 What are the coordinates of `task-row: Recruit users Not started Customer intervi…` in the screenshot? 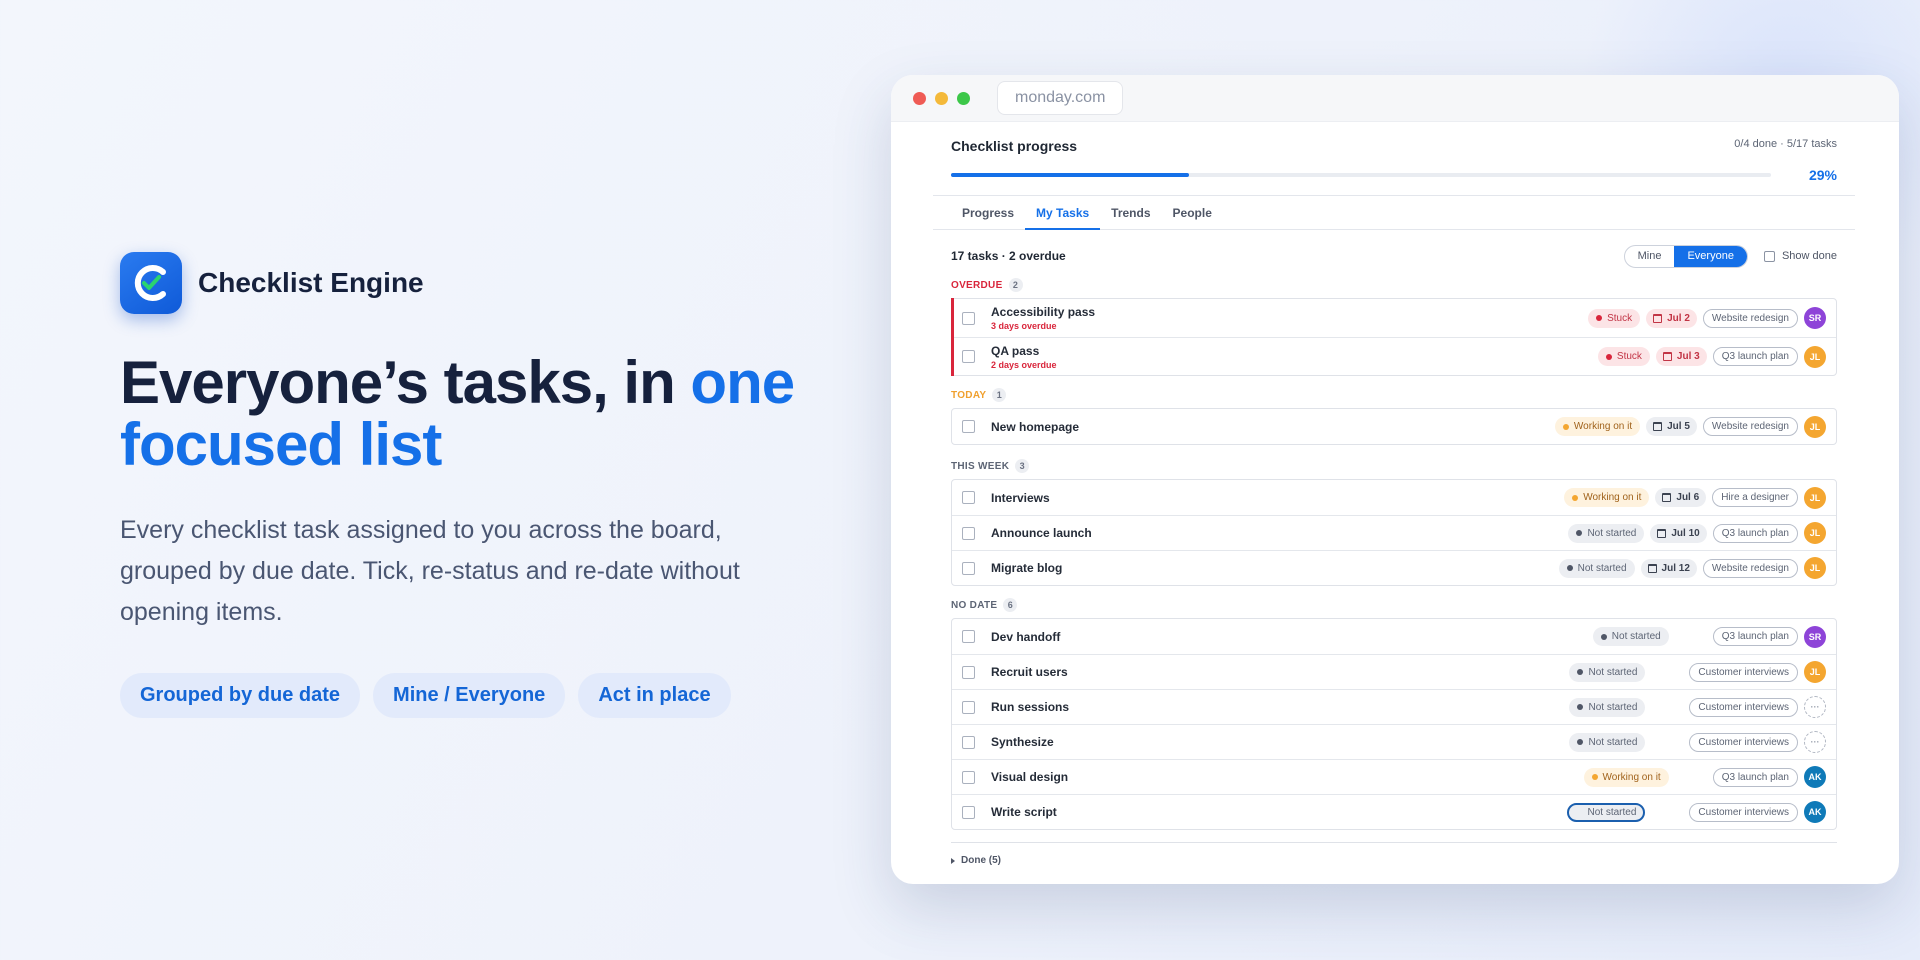 It's located at (1394, 671).